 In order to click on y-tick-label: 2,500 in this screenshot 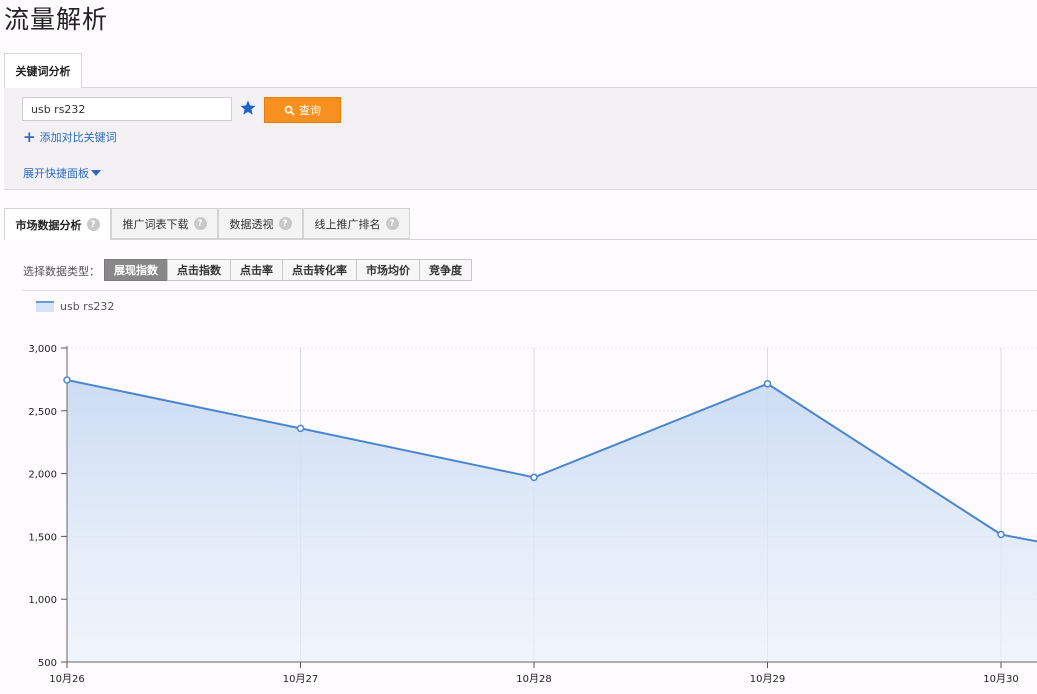, I will do `click(42, 412)`.